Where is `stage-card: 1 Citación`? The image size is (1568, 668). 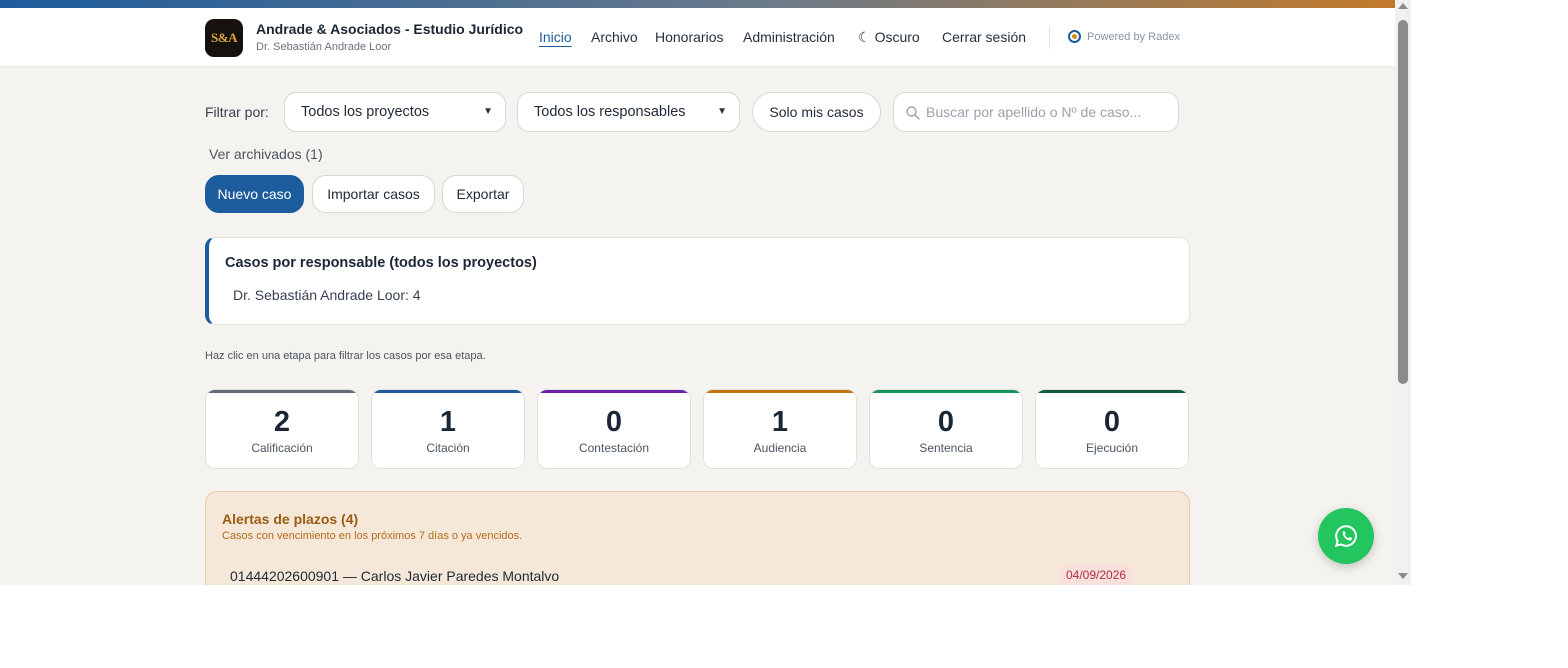
stage-card: 1 Citación is located at coordinates (448, 429).